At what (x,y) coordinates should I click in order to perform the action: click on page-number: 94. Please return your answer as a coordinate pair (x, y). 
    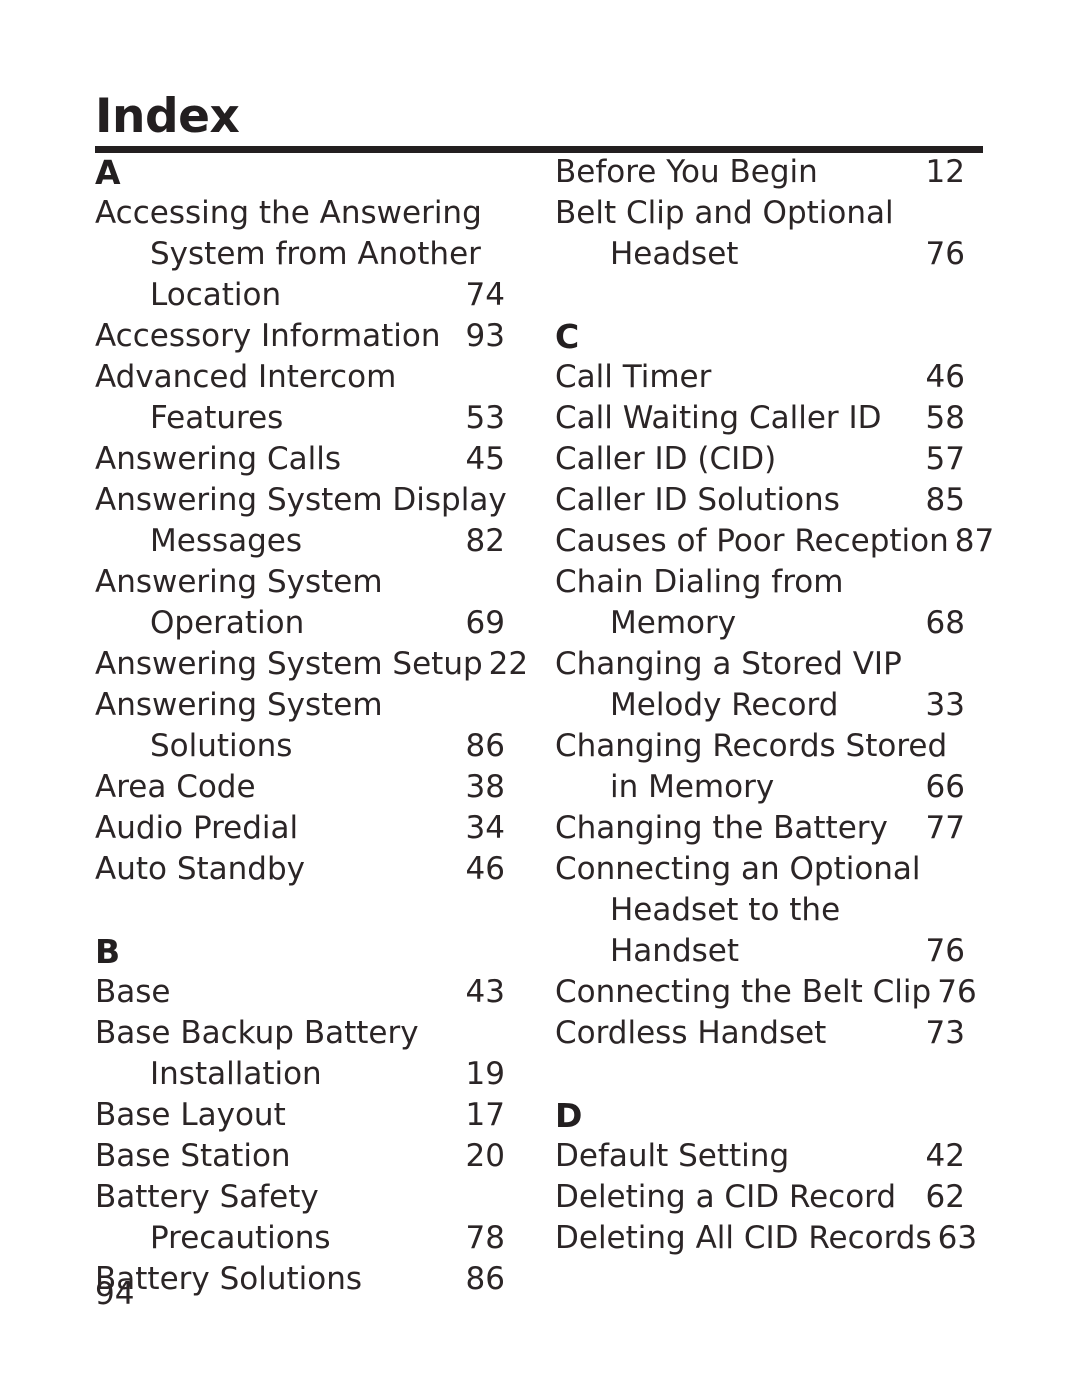
    Looking at the image, I should click on (115, 1294).